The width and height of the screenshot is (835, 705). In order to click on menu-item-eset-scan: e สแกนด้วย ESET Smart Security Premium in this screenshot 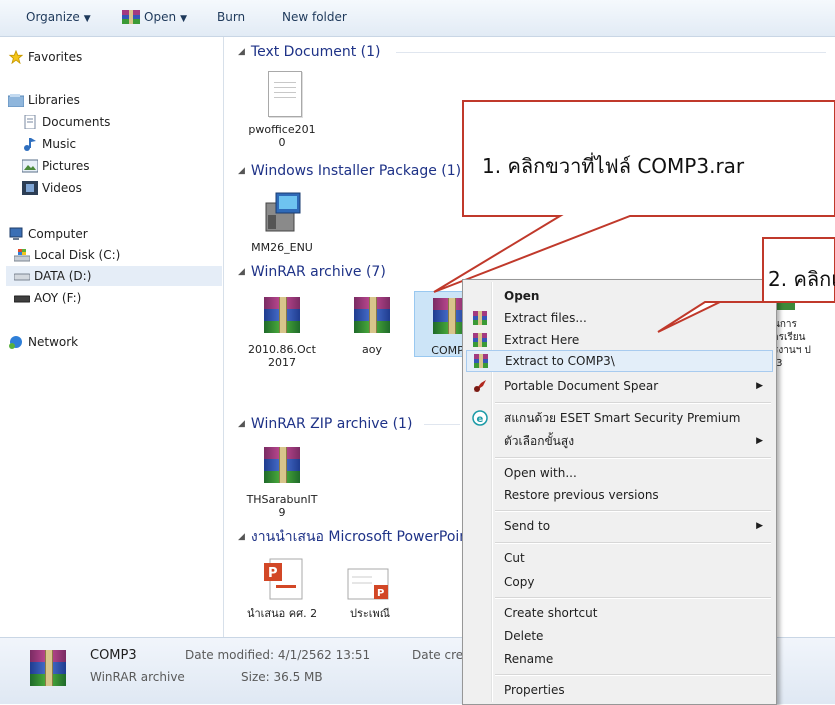, I will do `click(618, 418)`.